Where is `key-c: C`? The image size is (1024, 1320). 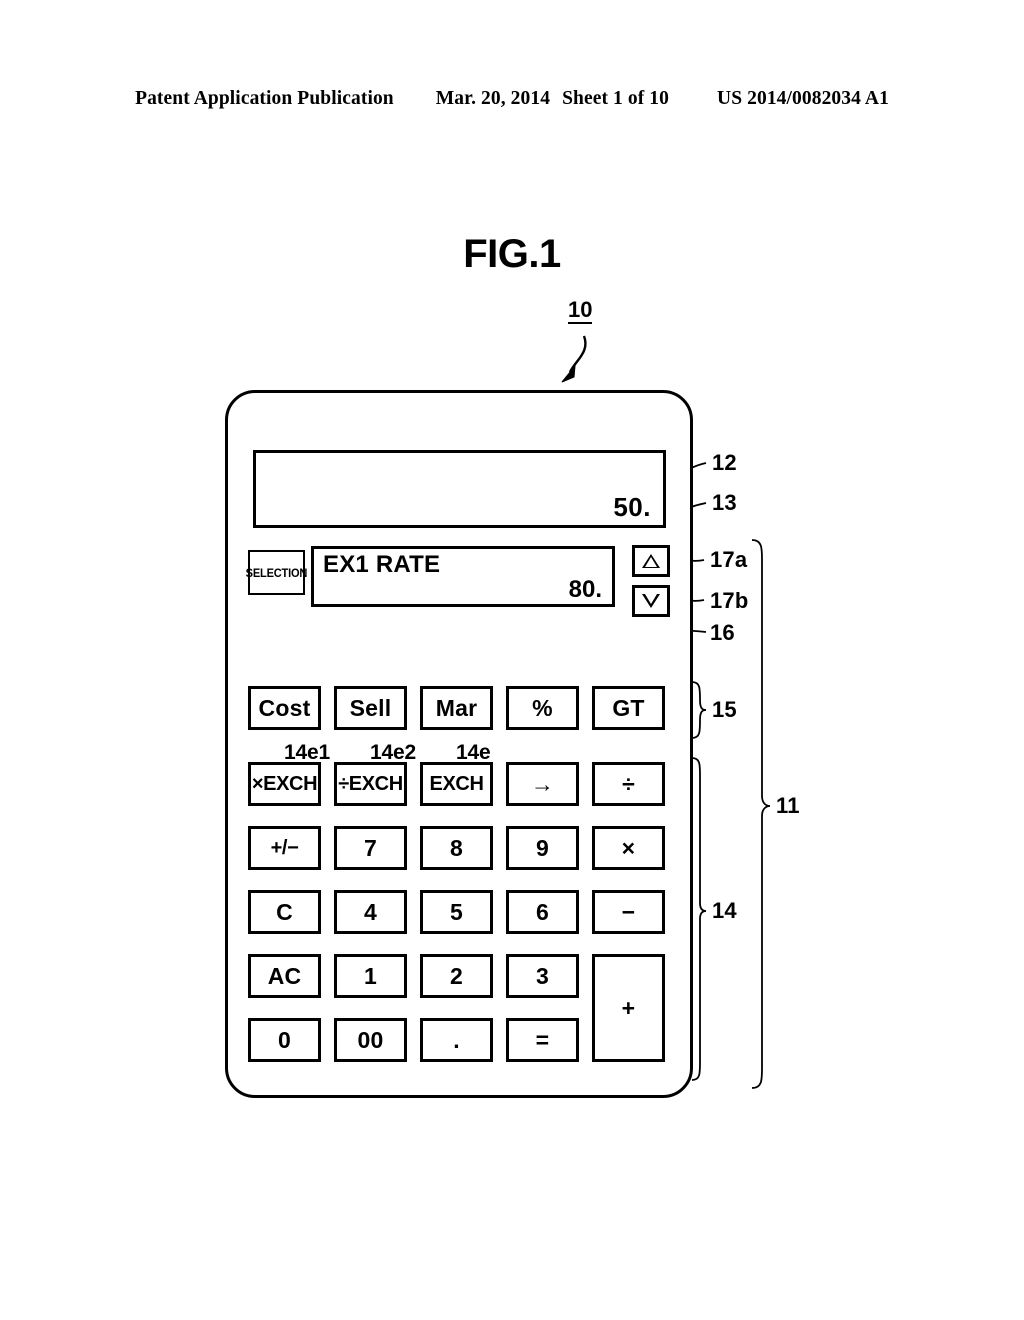
key-c: C is located at coordinates (284, 912).